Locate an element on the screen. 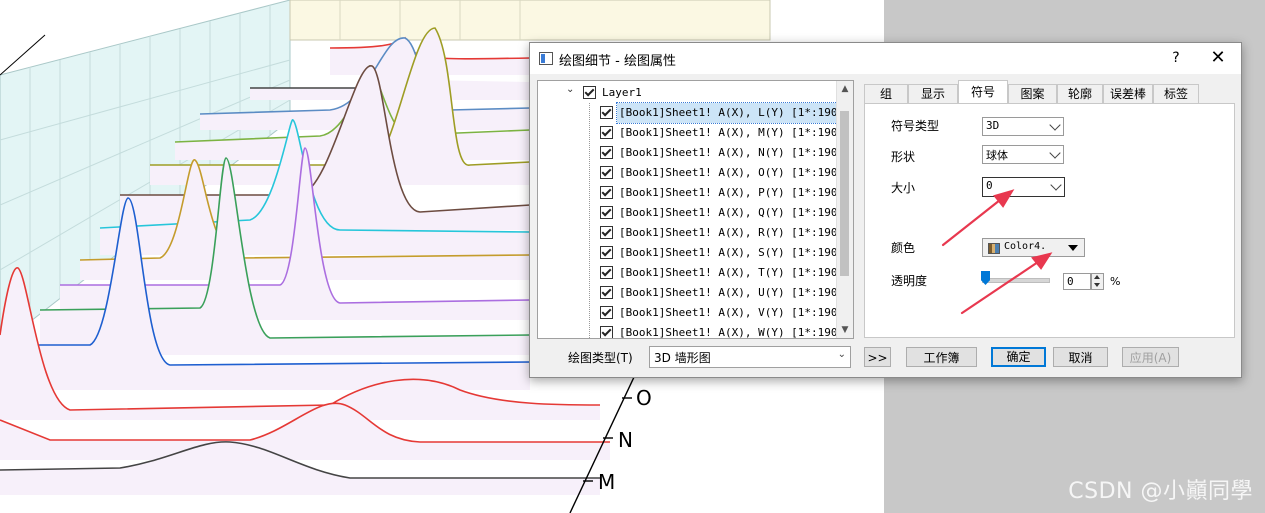 The height and width of the screenshot is (513, 1265). opacity-value: 0 is located at coordinates (1070, 281).